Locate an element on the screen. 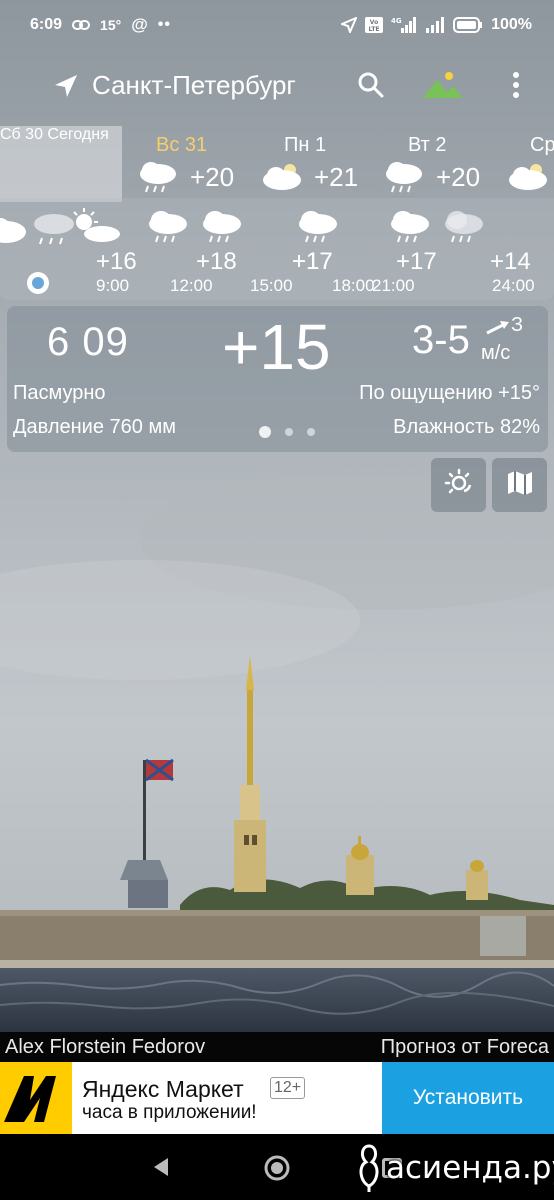 Image resolution: width=554 pixels, height=1200 pixels. sun-radar-icon is located at coordinates (459, 485).